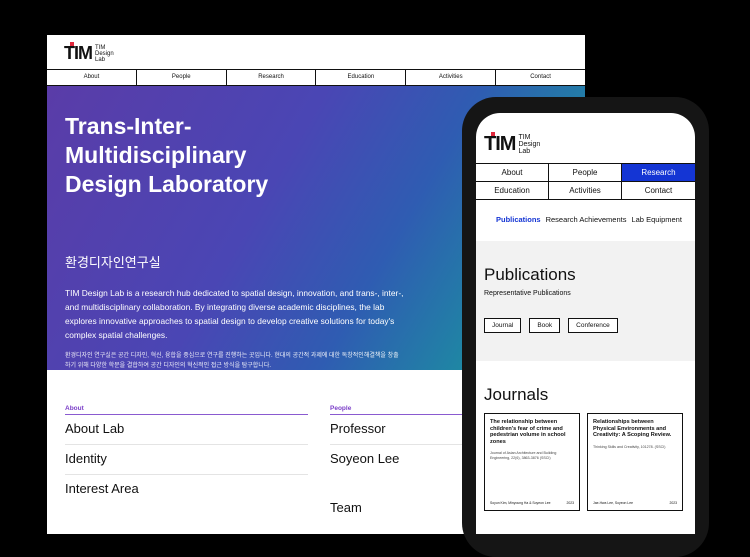 The height and width of the screenshot is (557, 750). I want to click on publication-filters: Journal Book Conference, so click(551, 325).